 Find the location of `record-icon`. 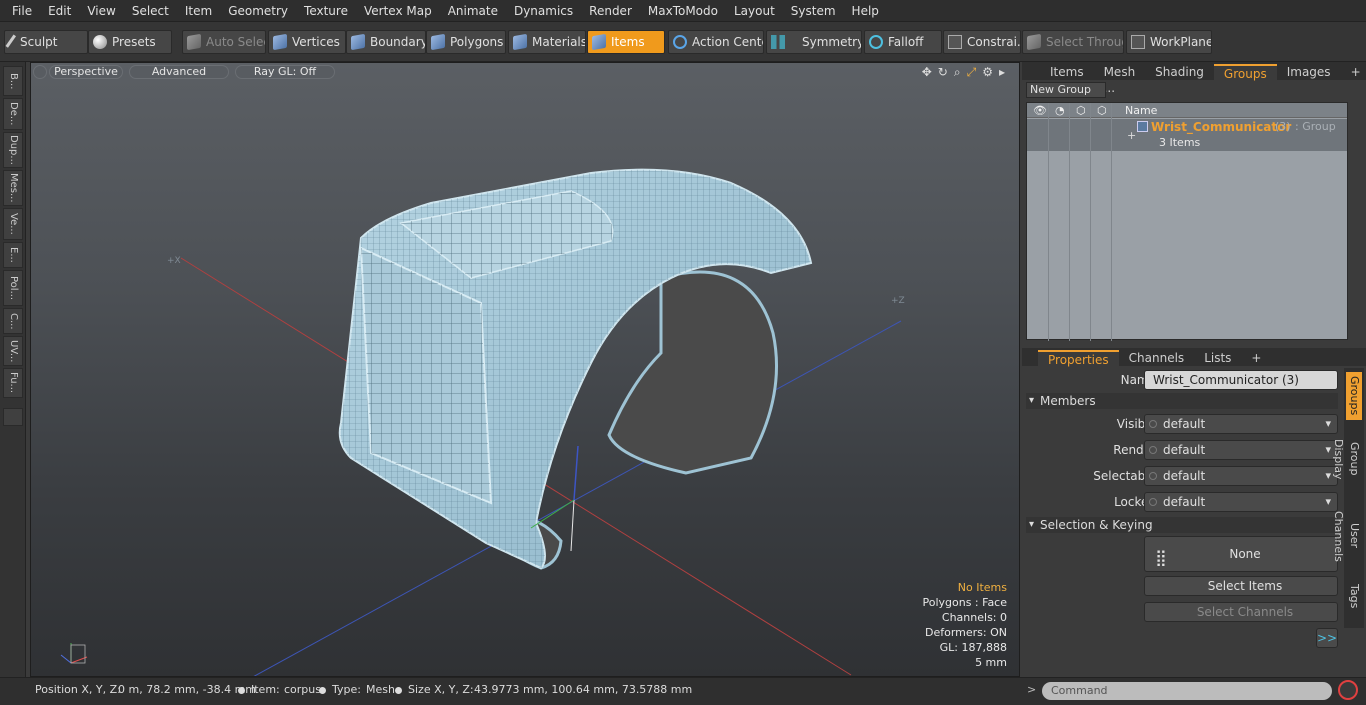

record-icon is located at coordinates (1348, 690).